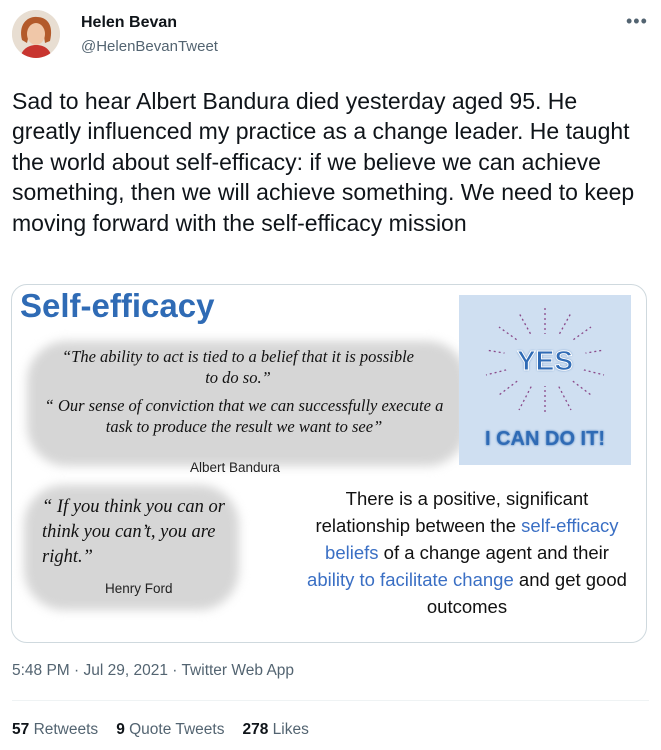 This screenshot has width=661, height=750. I want to click on quotes-count: 9, so click(120, 729).